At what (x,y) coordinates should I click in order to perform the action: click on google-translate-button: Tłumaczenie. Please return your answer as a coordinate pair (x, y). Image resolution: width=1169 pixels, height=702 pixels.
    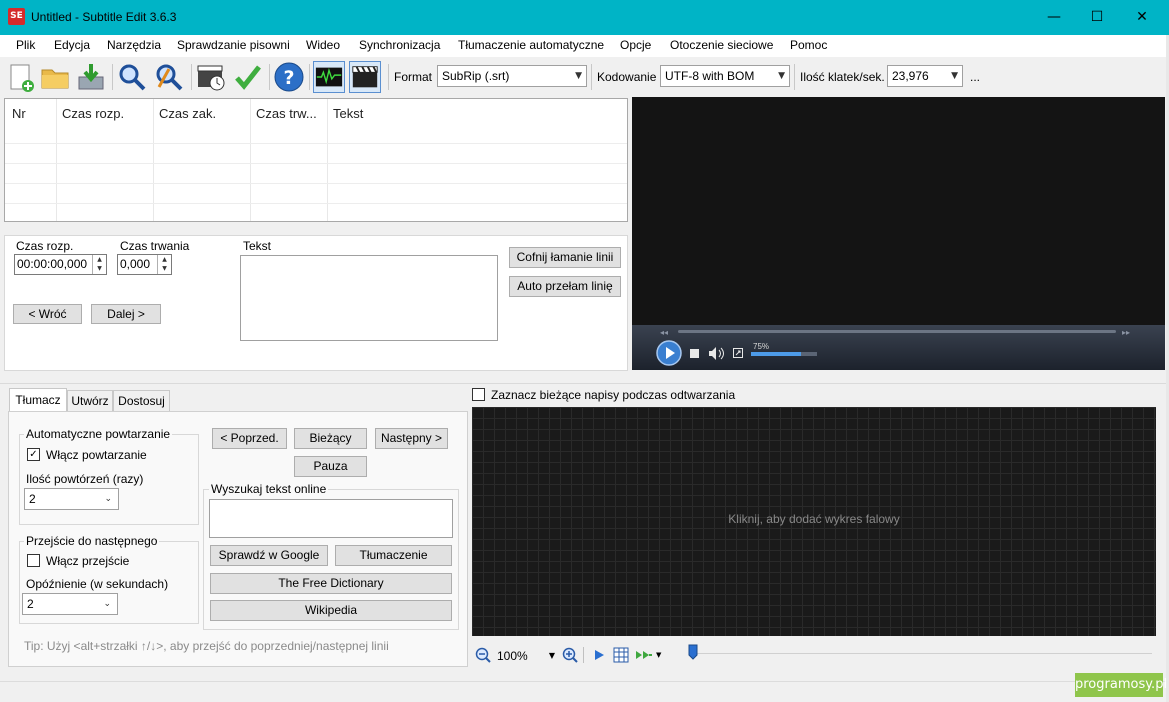
    Looking at the image, I should click on (393, 555).